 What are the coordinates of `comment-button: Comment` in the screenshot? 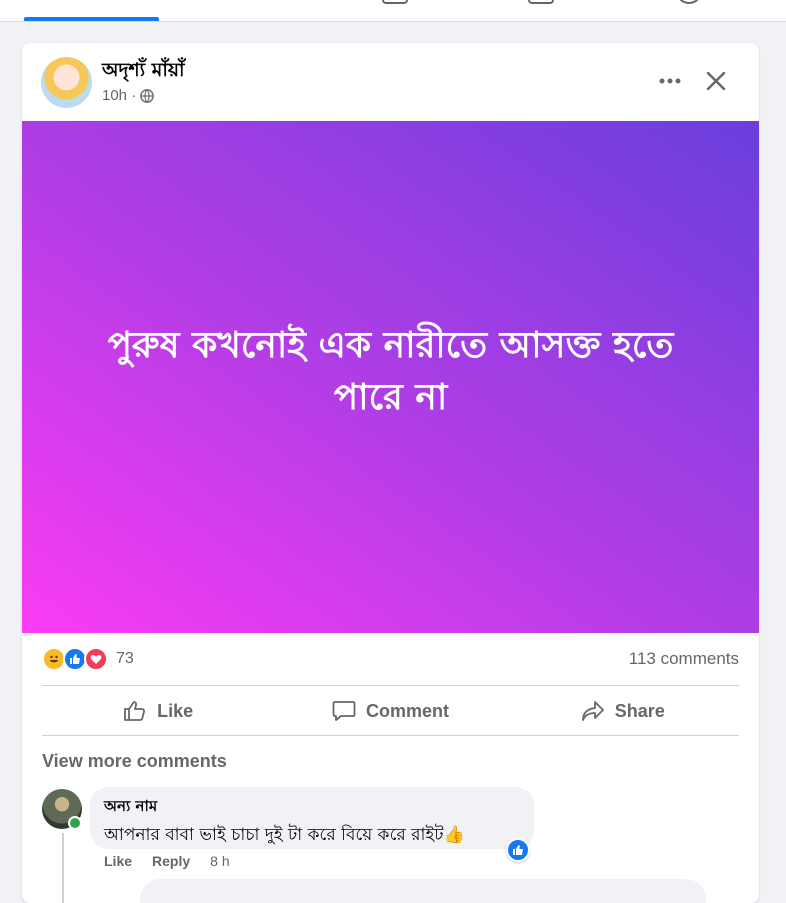 It's located at (390, 711).